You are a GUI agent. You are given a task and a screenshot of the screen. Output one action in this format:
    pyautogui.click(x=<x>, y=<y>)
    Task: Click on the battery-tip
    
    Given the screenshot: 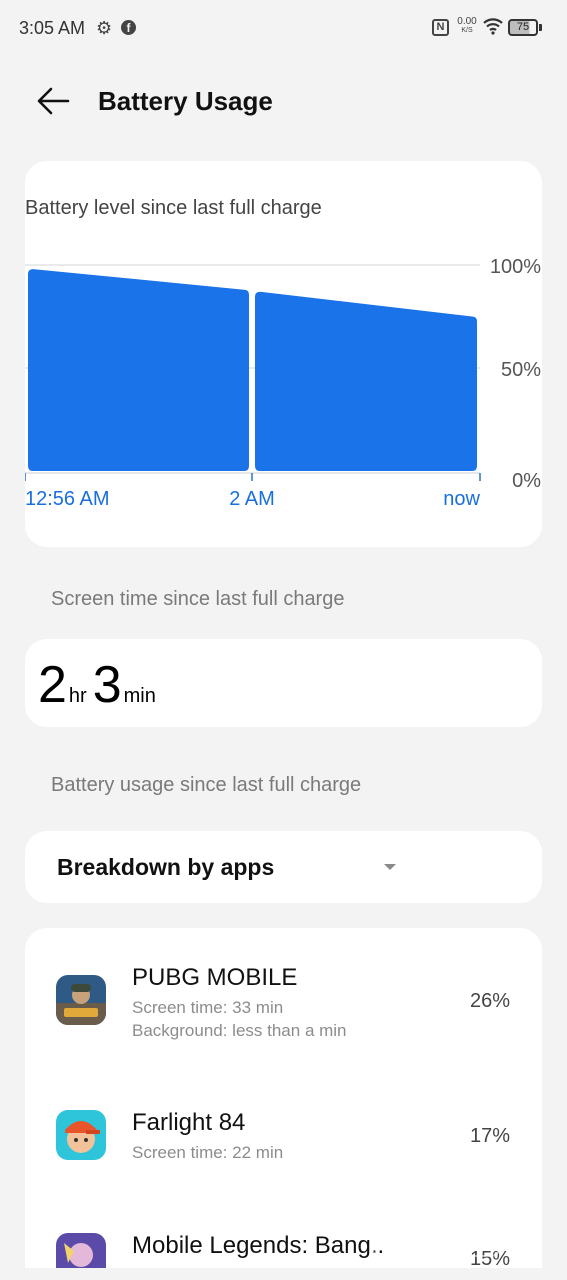 What is the action you would take?
    pyautogui.click(x=540, y=27)
    